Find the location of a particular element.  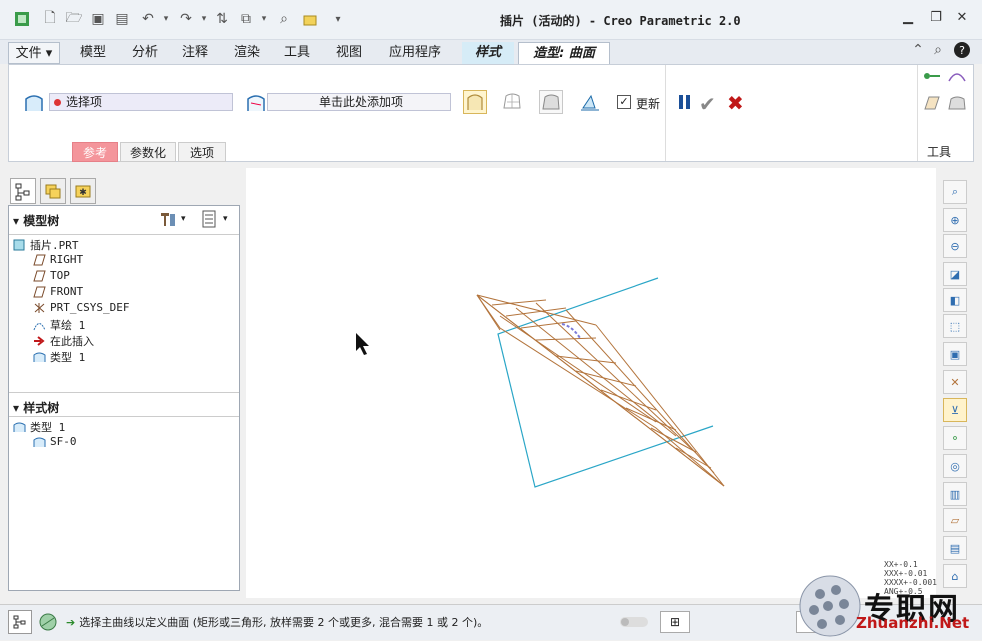

curve-edit-icon is located at coordinates (957, 77).